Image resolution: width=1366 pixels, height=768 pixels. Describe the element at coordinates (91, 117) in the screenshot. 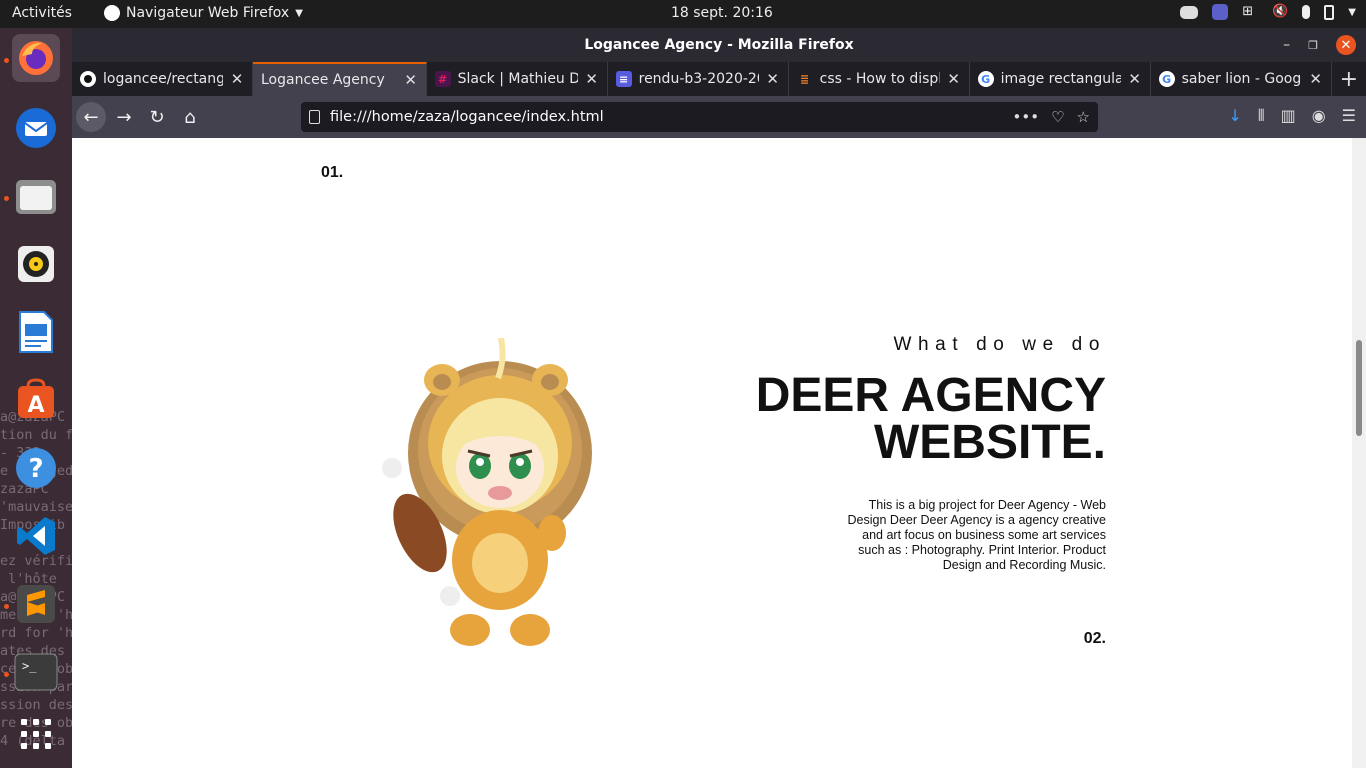

I see `back-button: ←` at that location.